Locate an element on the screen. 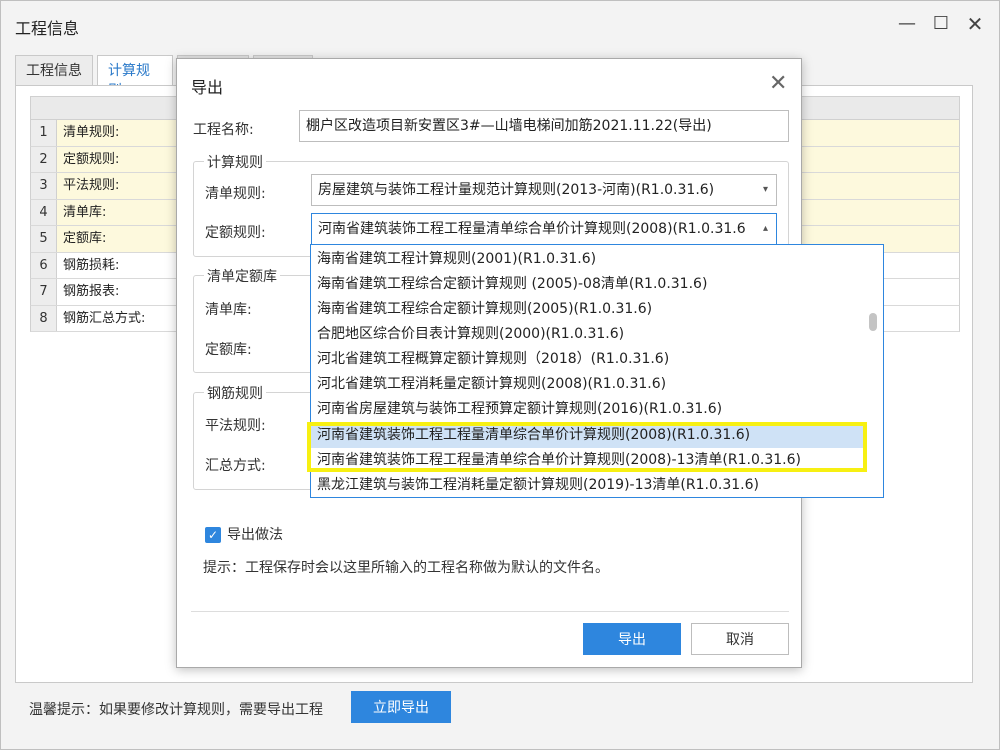  chevron-up-icon: ▴ is located at coordinates (765, 228).